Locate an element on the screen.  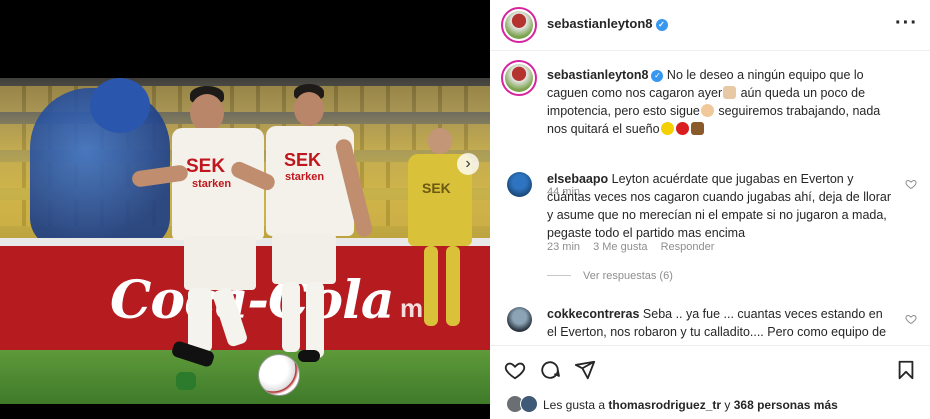
red-circle-emoji-icon is located at coordinates (682, 128).